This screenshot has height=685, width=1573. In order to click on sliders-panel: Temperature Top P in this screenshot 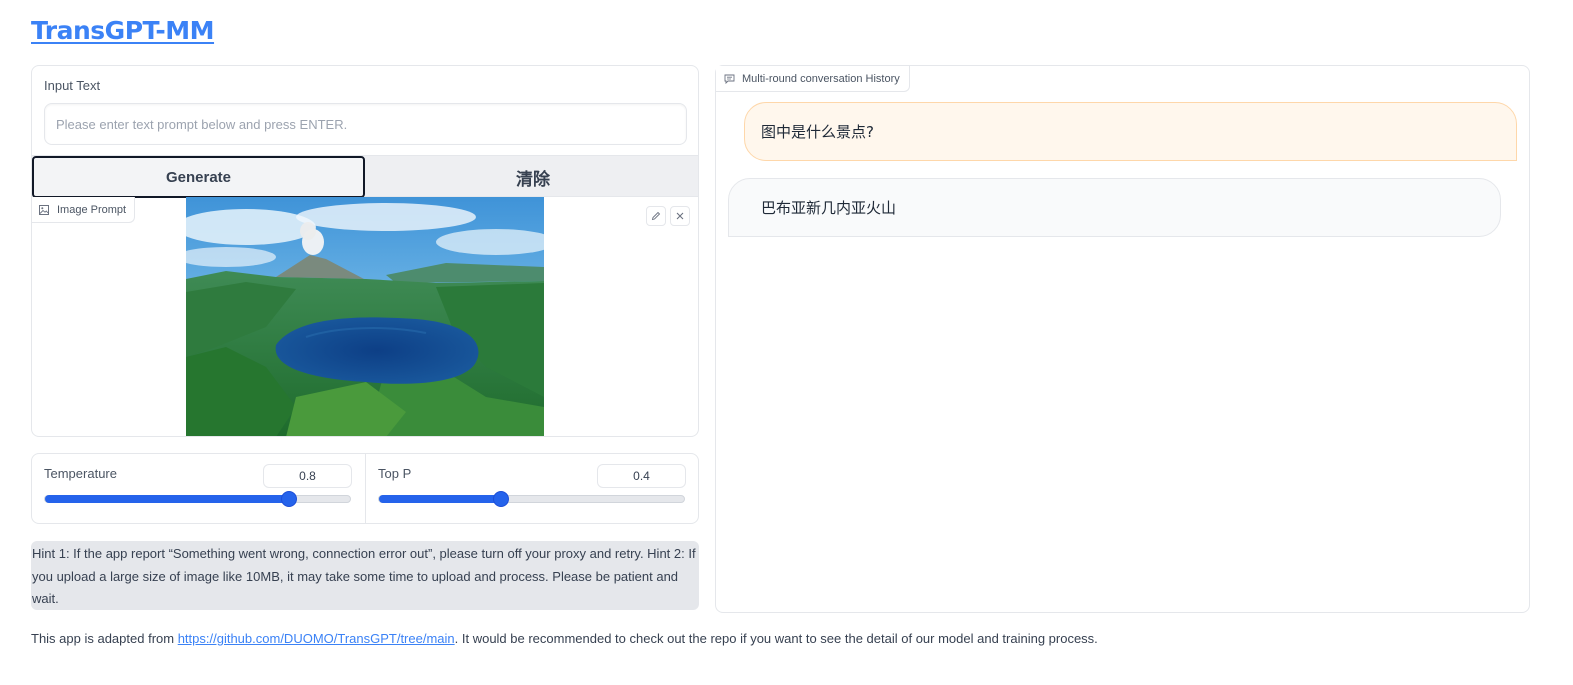, I will do `click(365, 488)`.